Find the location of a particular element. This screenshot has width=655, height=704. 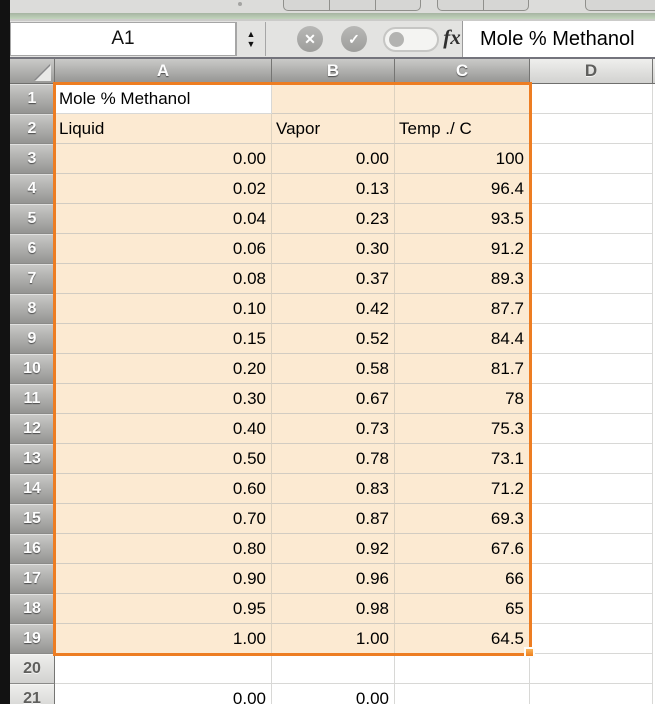

cell-D6 is located at coordinates (591, 249).